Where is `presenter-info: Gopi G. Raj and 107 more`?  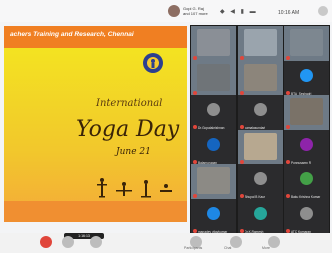
presenter-info: Gopi G. Raj and 107 more is located at coordinates (188, 11).